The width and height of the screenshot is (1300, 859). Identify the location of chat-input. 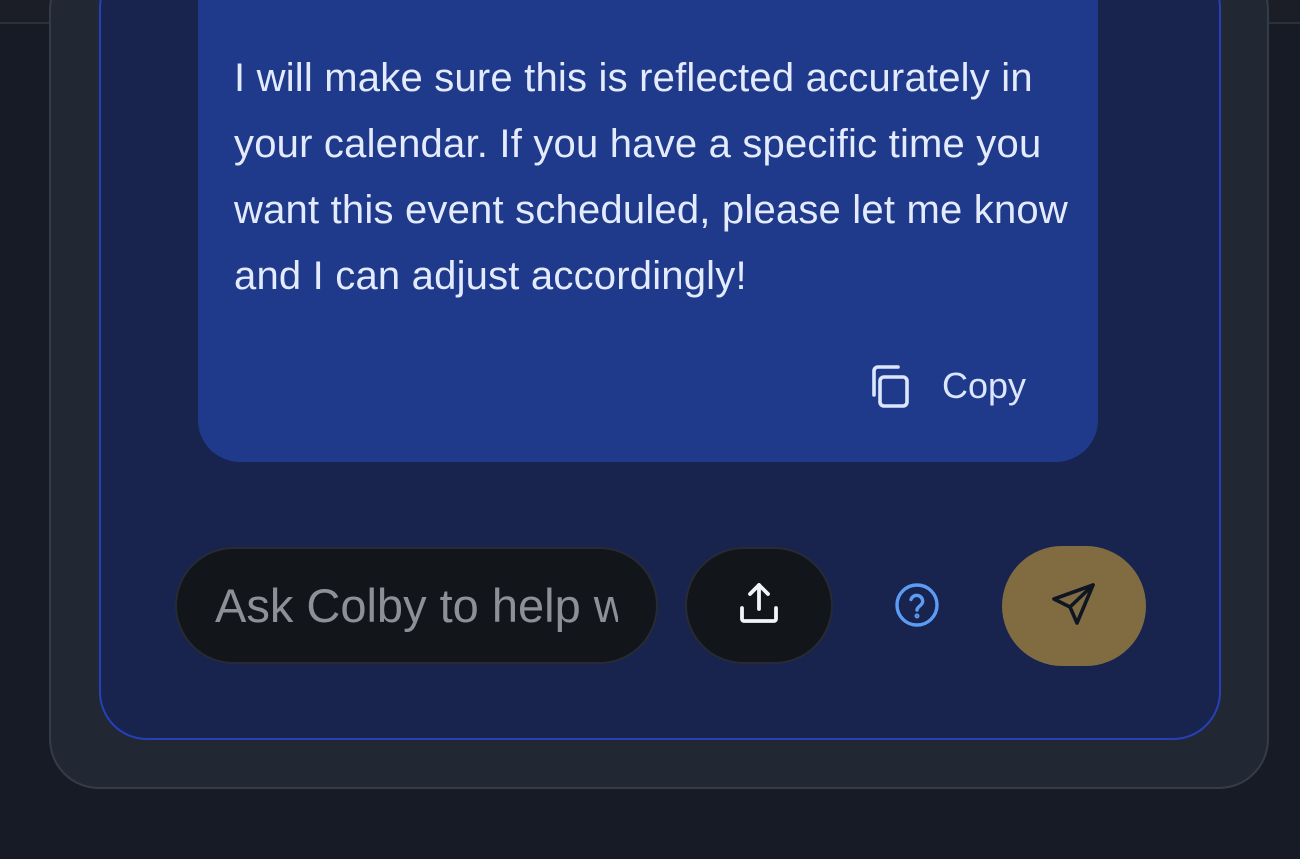
(416, 605).